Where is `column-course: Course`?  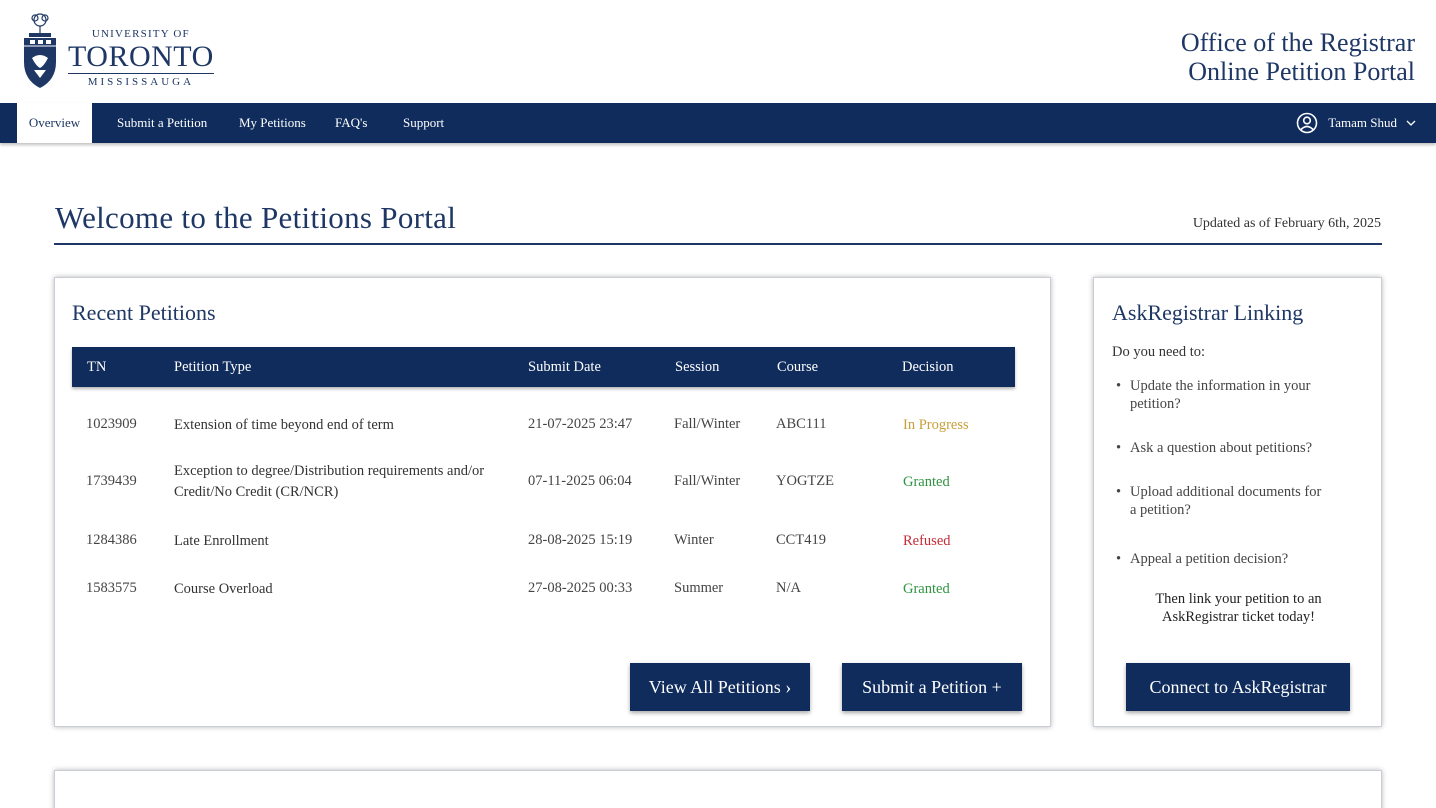
column-course: Course is located at coordinates (798, 367).